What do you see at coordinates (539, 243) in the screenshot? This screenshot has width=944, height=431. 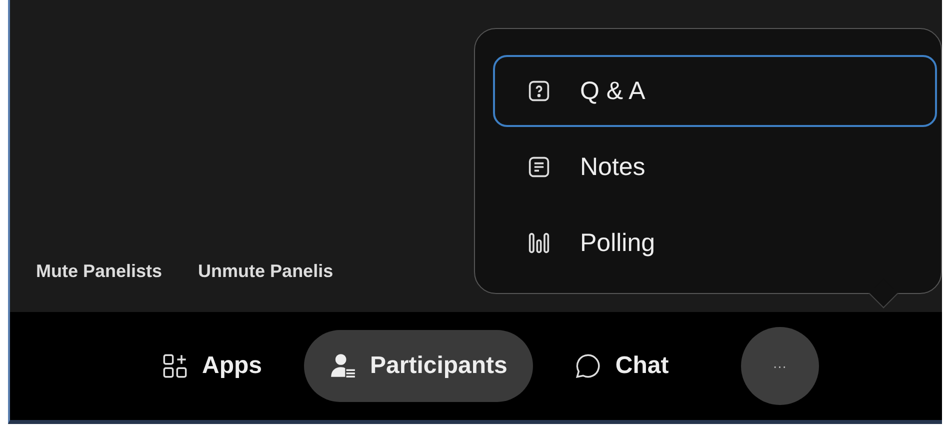 I see `bar-chart-icon` at bounding box center [539, 243].